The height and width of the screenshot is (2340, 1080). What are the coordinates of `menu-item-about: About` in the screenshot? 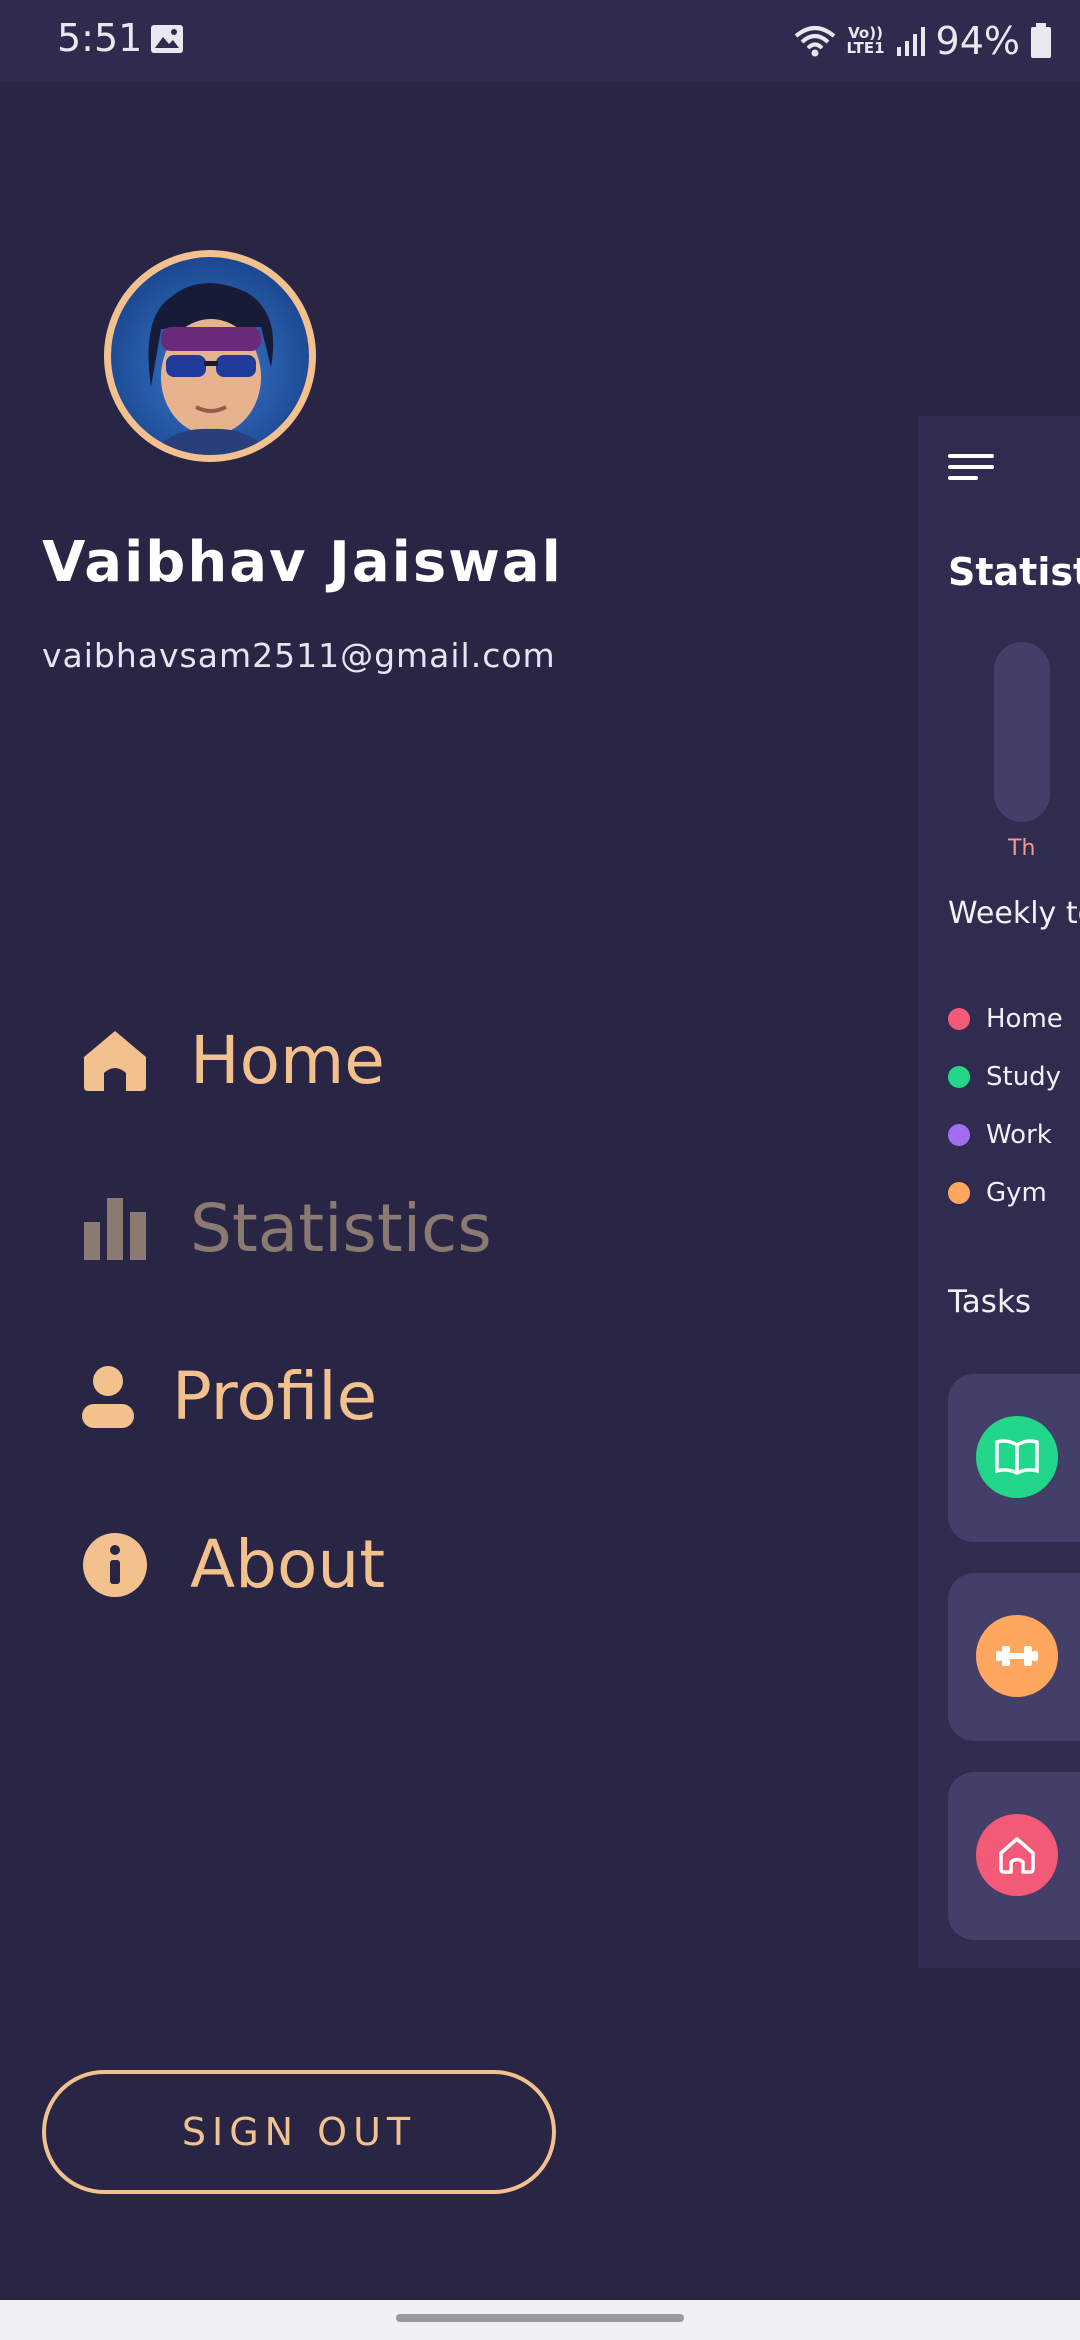 It's located at (232, 1564).